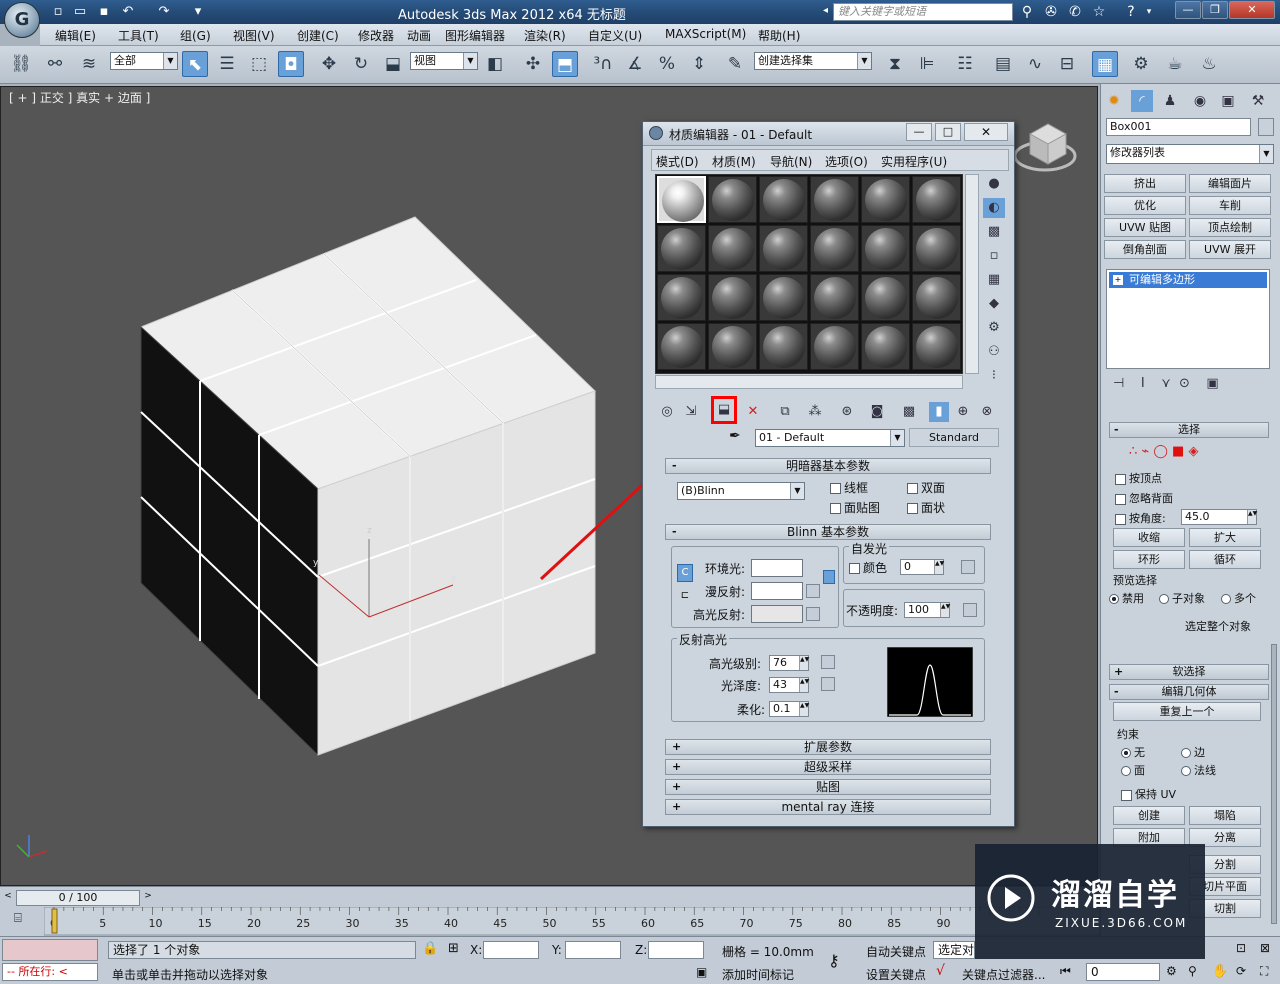 The height and width of the screenshot is (984, 1280). Describe the element at coordinates (603, 64) in the screenshot. I see `snaps-toggle-icon: ³∩` at that location.